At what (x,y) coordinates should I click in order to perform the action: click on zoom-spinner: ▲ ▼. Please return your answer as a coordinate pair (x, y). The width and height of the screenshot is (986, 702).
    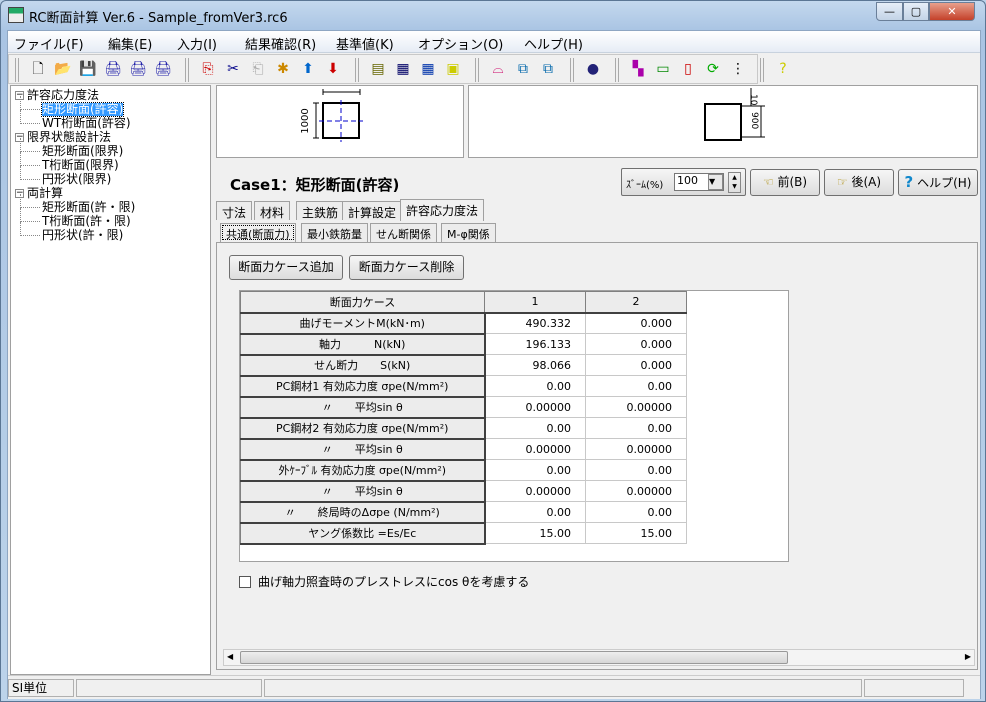
    Looking at the image, I should click on (734, 182).